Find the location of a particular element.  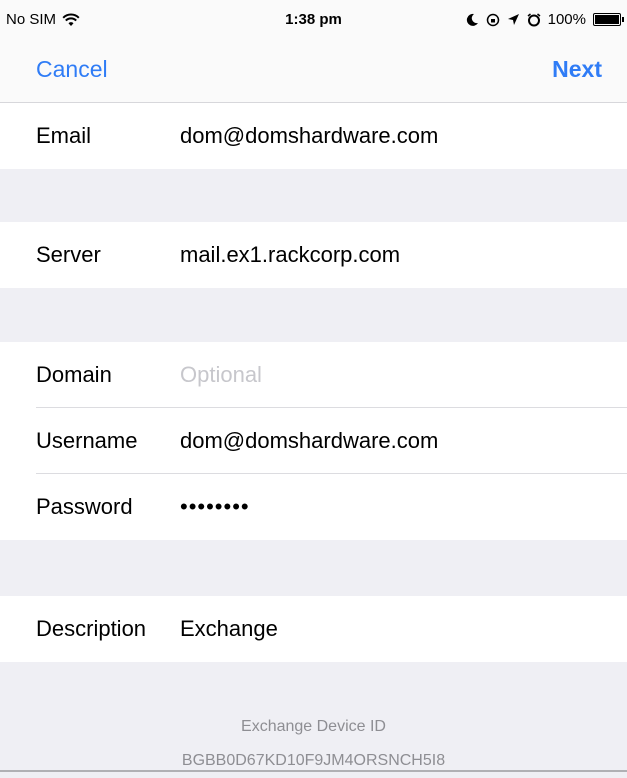

battery-percent: 100% is located at coordinates (566, 19).